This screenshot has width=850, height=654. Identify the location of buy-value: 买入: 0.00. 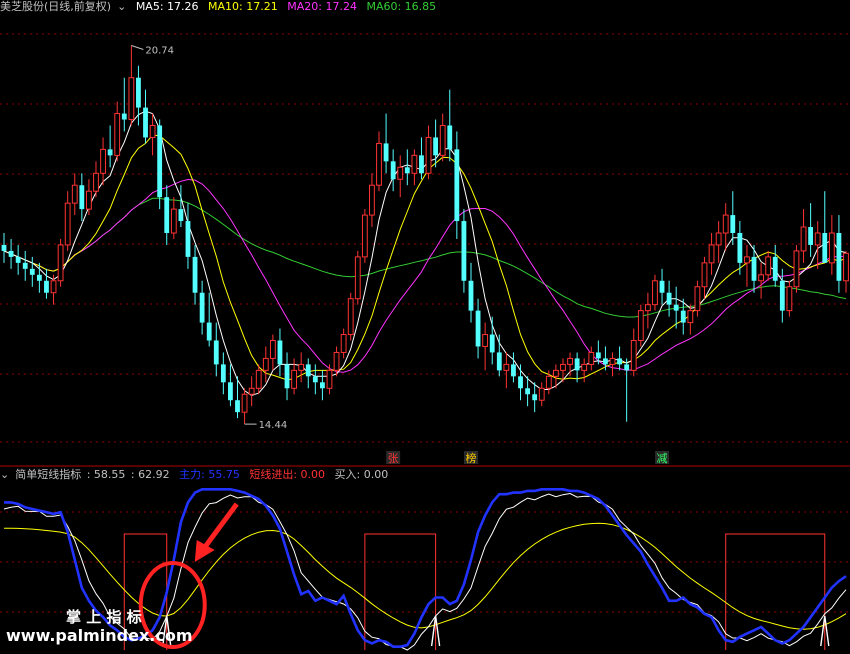
(361, 474).